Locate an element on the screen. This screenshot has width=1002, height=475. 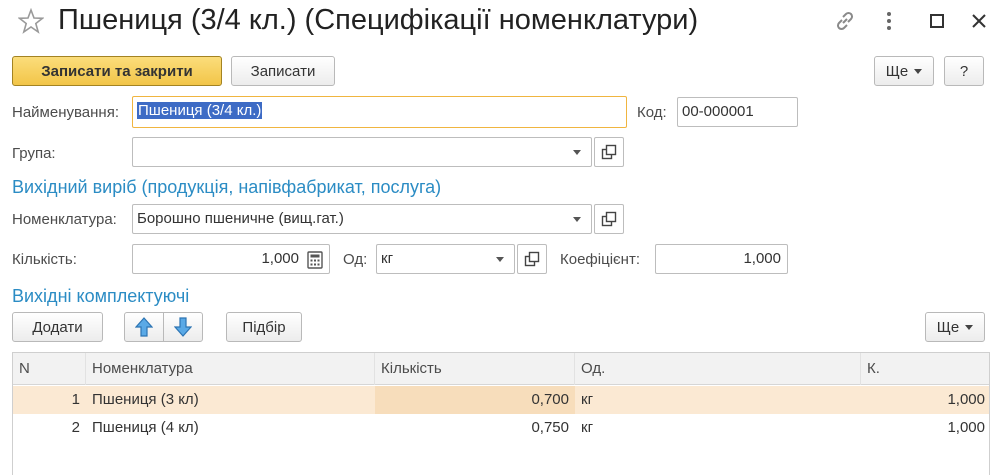
row-n: 2 is located at coordinates (75, 427).